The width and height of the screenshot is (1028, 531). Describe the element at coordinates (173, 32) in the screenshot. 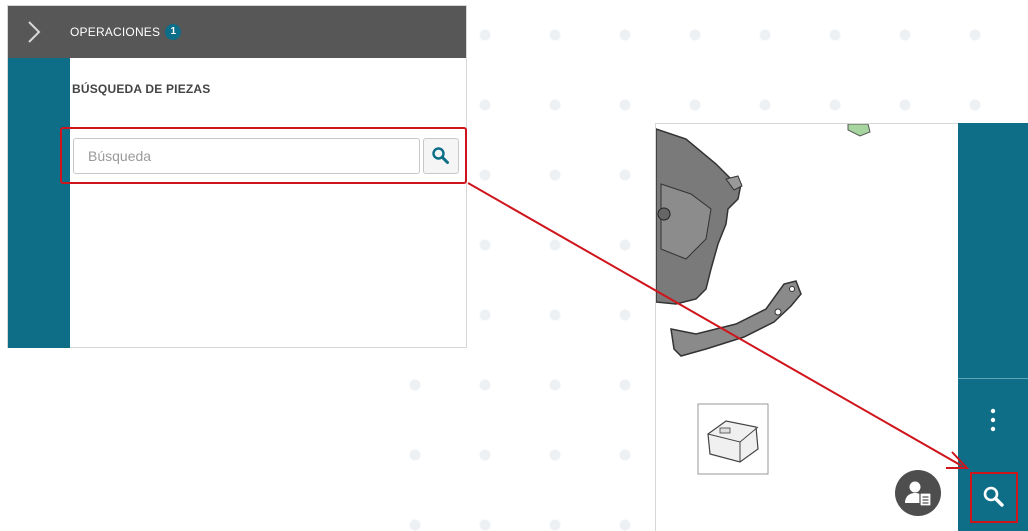

I see `operations-count-badge: 1` at that location.